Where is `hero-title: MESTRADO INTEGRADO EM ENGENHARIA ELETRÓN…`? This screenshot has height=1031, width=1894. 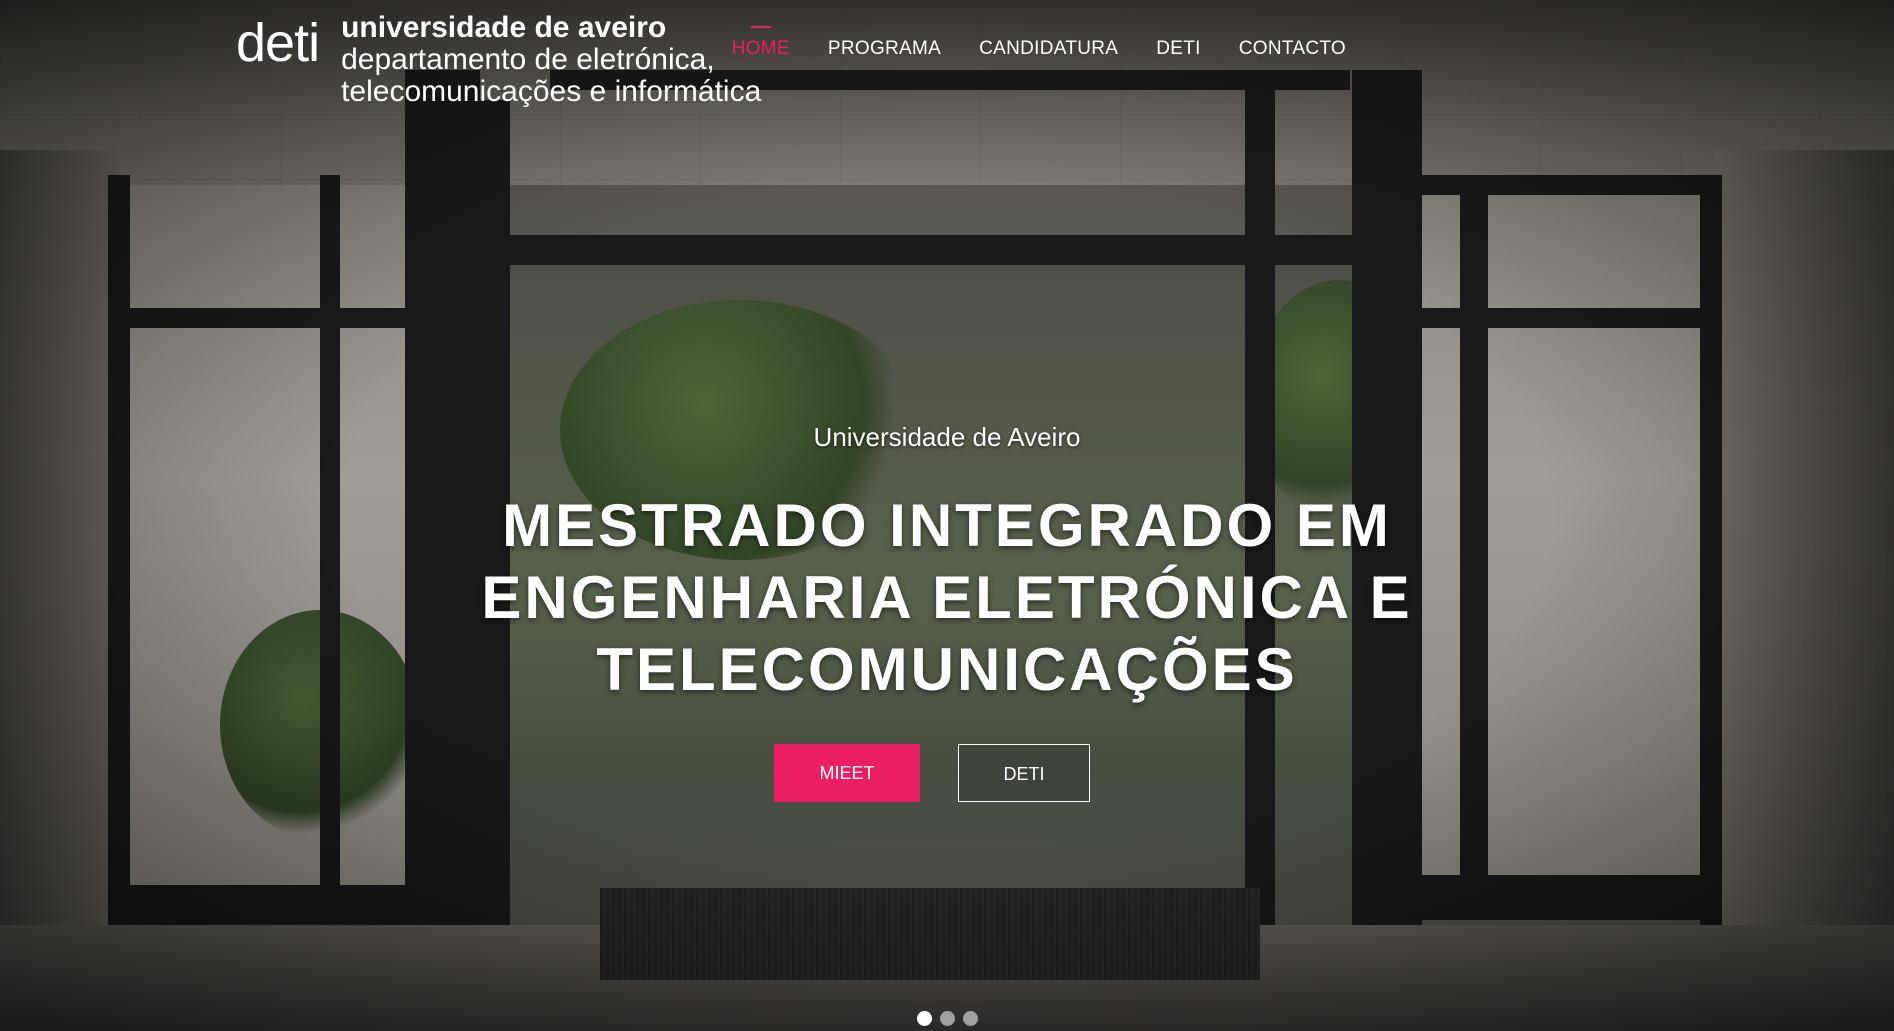 hero-title: MESTRADO INTEGRADO EM ENGENHARIA ELETRÓN… is located at coordinates (947, 597).